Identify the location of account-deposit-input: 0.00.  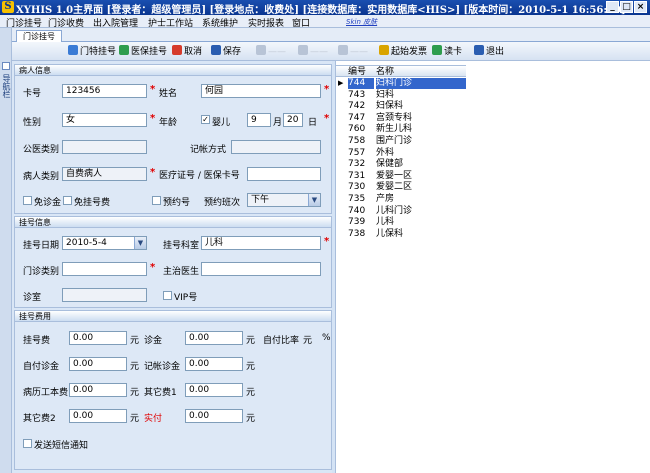
(214, 364).